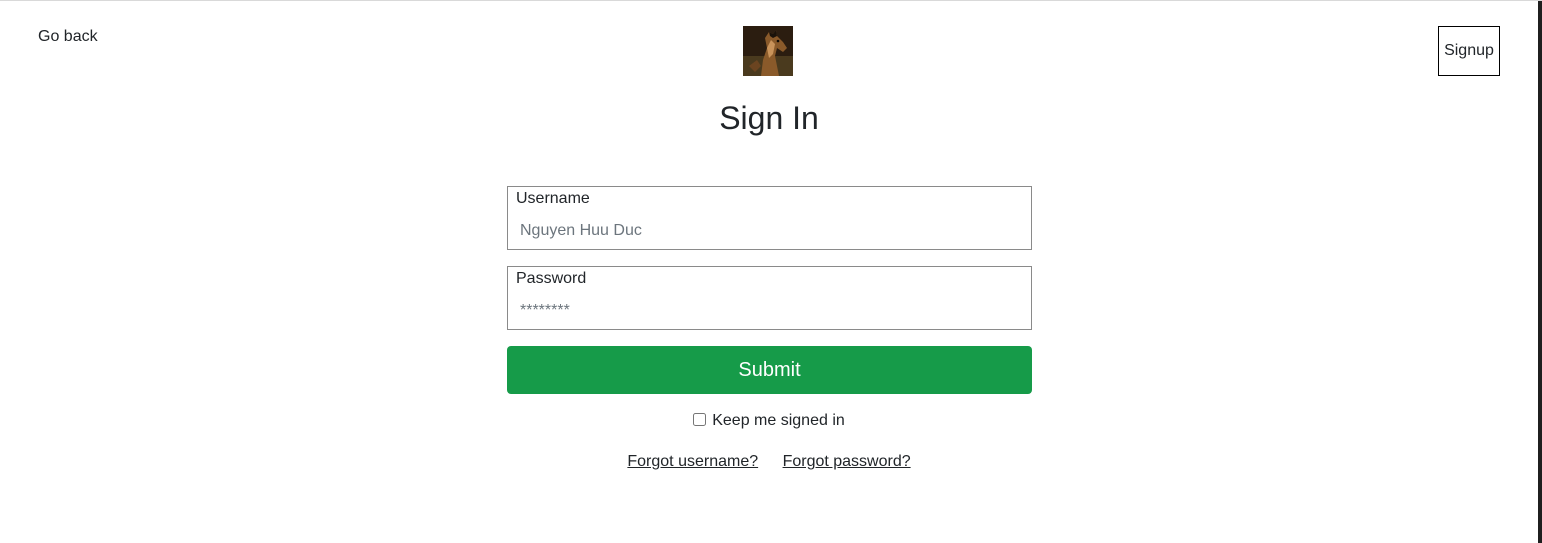 The height and width of the screenshot is (543, 1542). What do you see at coordinates (769, 218) in the screenshot?
I see `username-field: Username` at bounding box center [769, 218].